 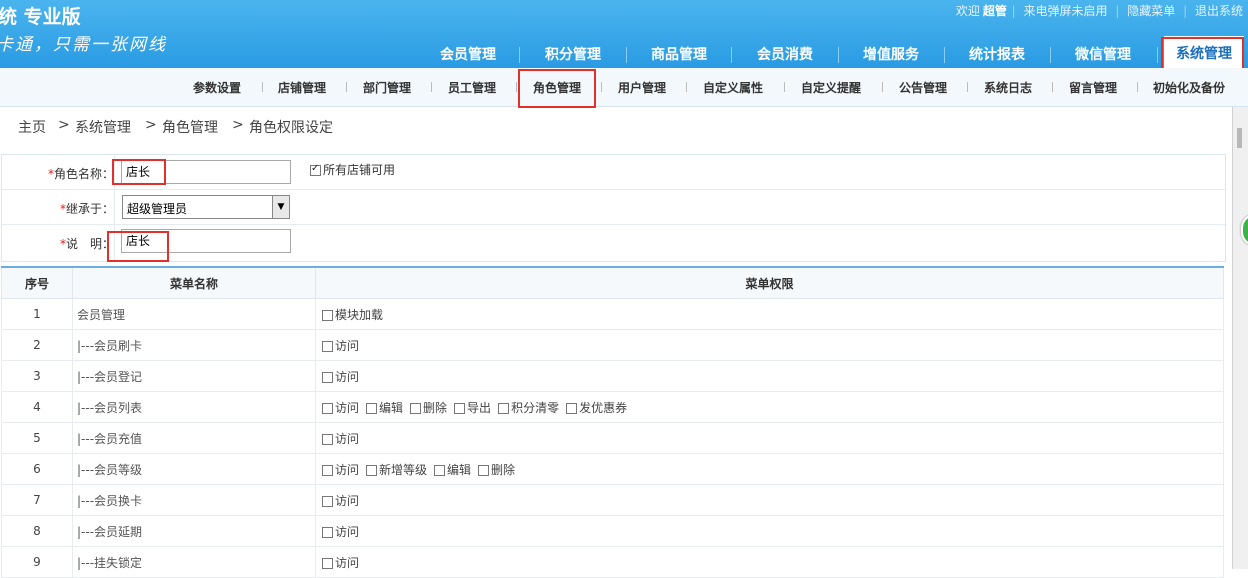 What do you see at coordinates (528, 407) in the screenshot?
I see `permission-option: 积分清零` at bounding box center [528, 407].